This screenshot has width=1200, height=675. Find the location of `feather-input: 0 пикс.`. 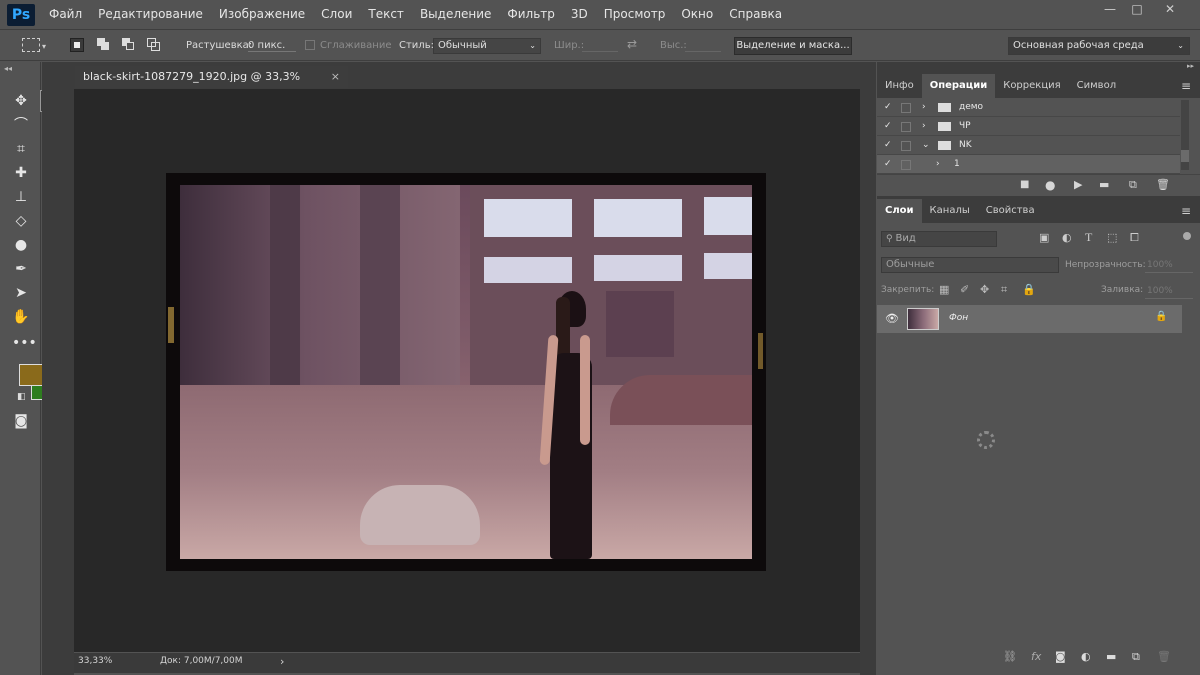

feather-input: 0 пикс. is located at coordinates (272, 46).